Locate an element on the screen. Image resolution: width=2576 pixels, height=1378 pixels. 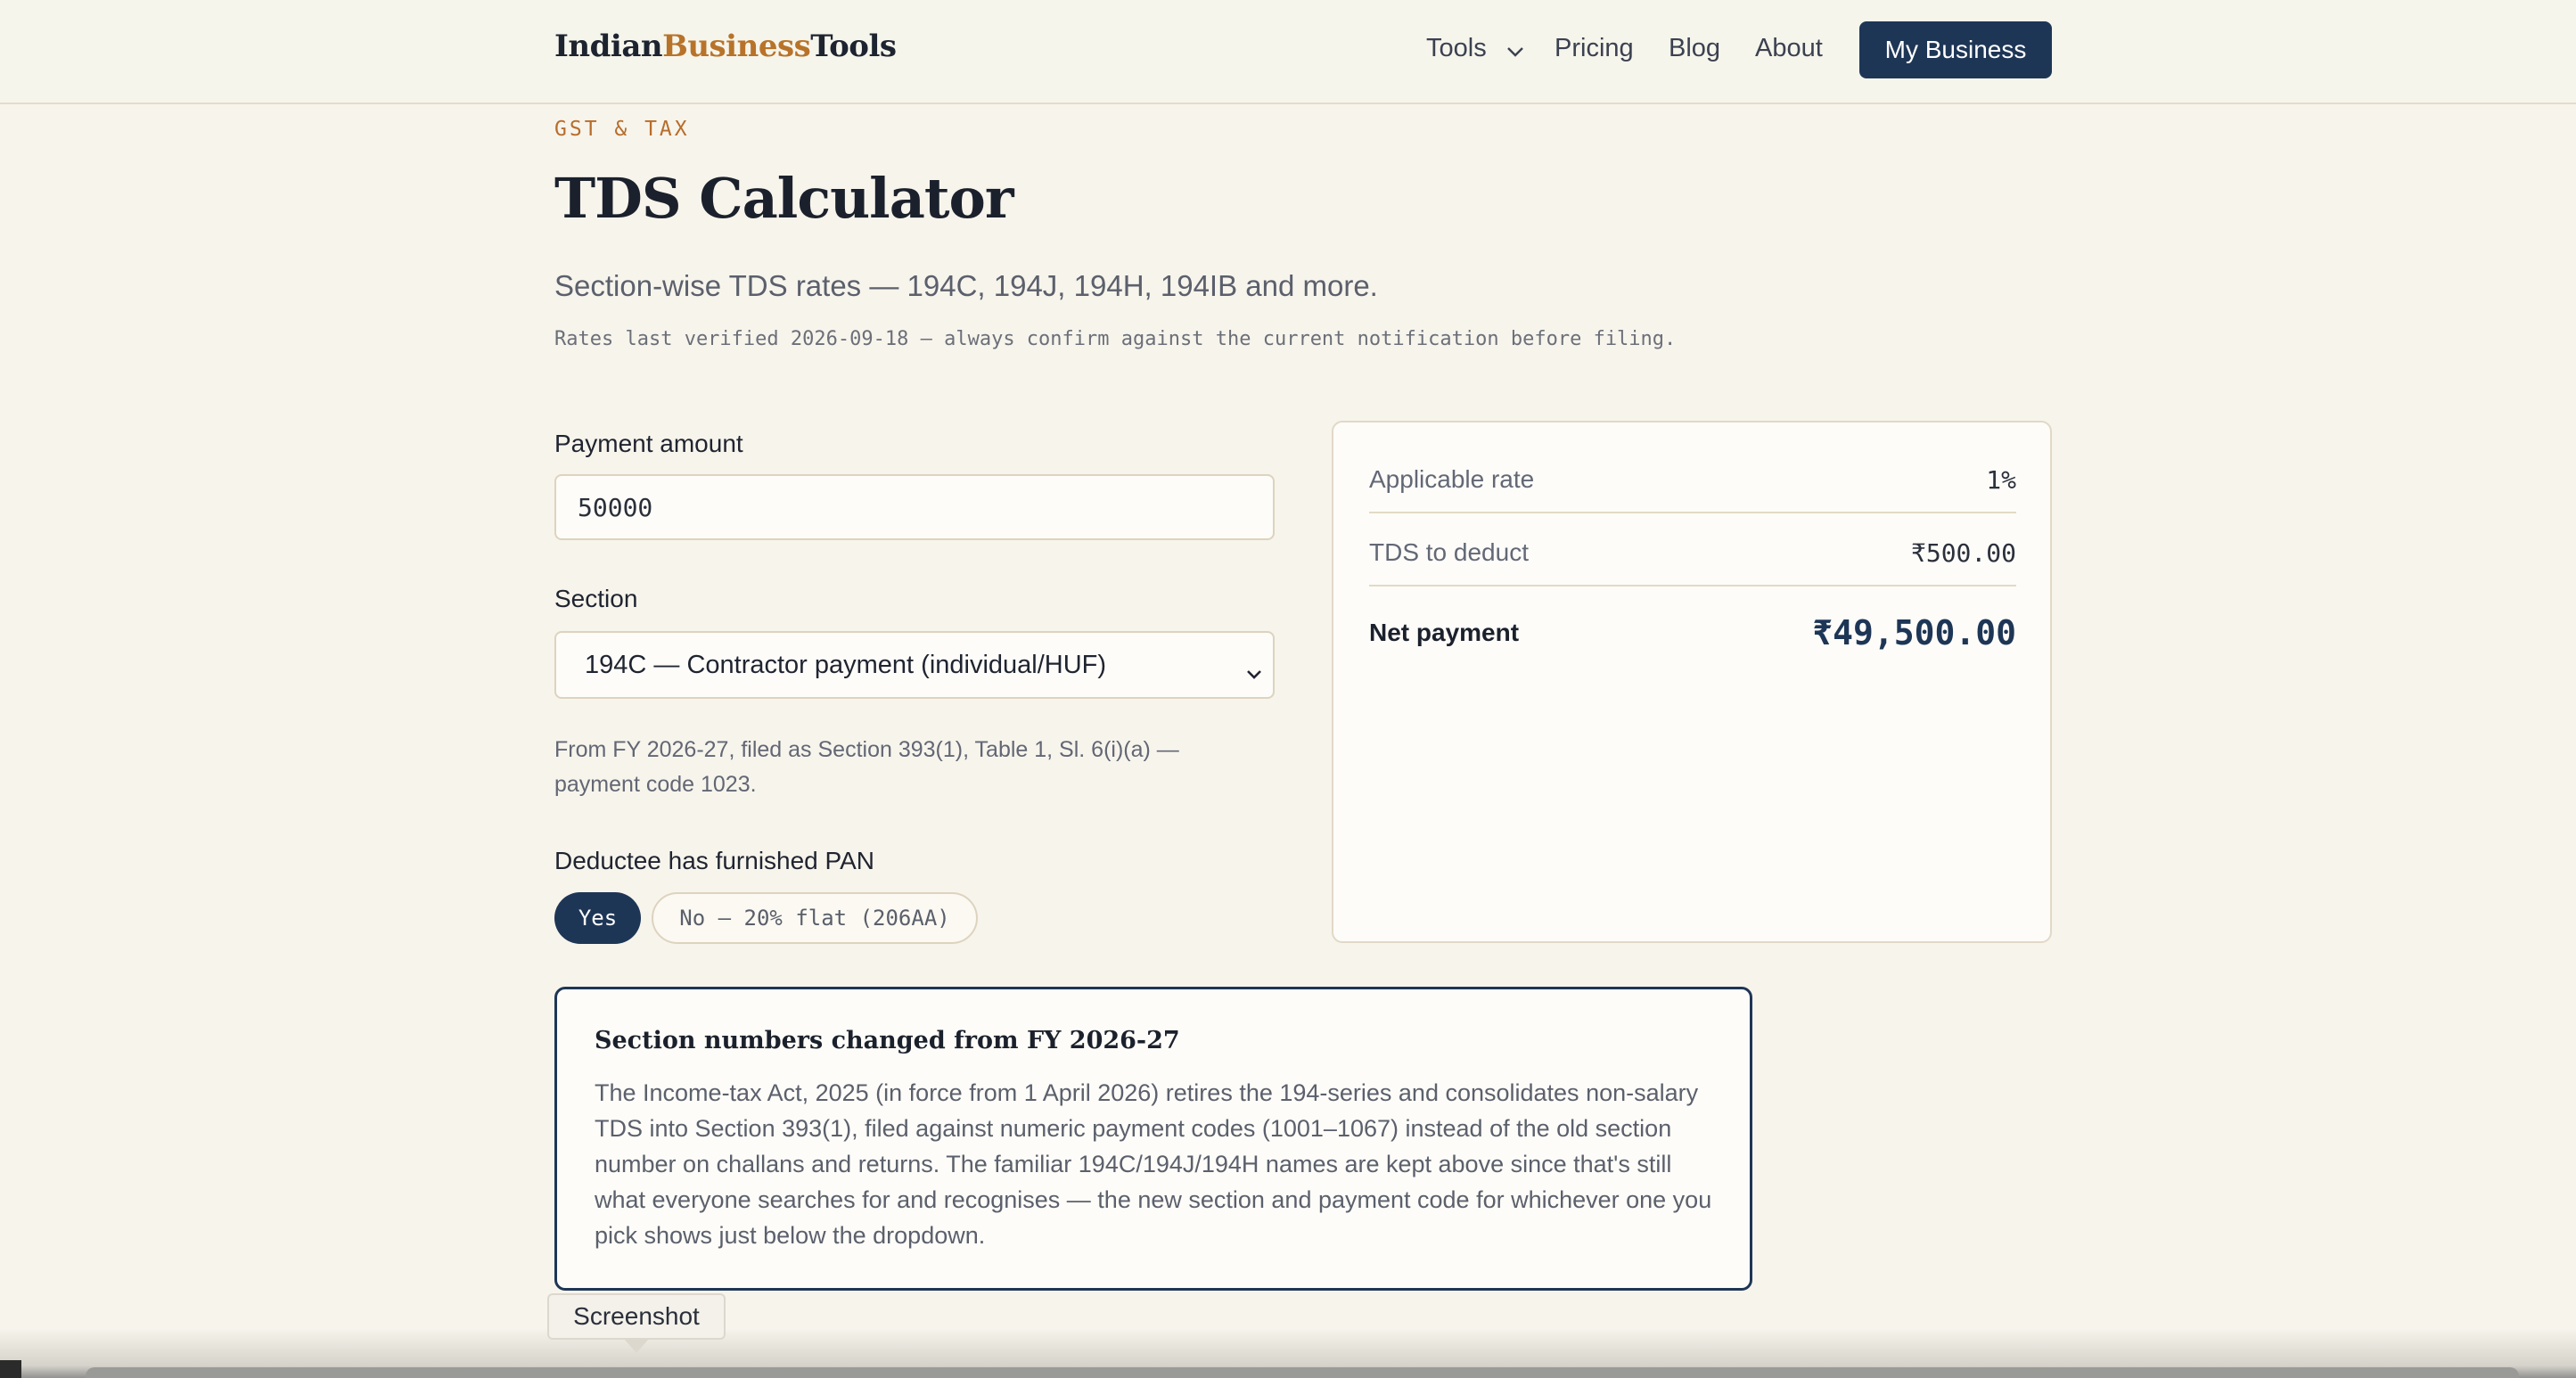
net-payment-value: ₹49,500.00 is located at coordinates (1914, 632).